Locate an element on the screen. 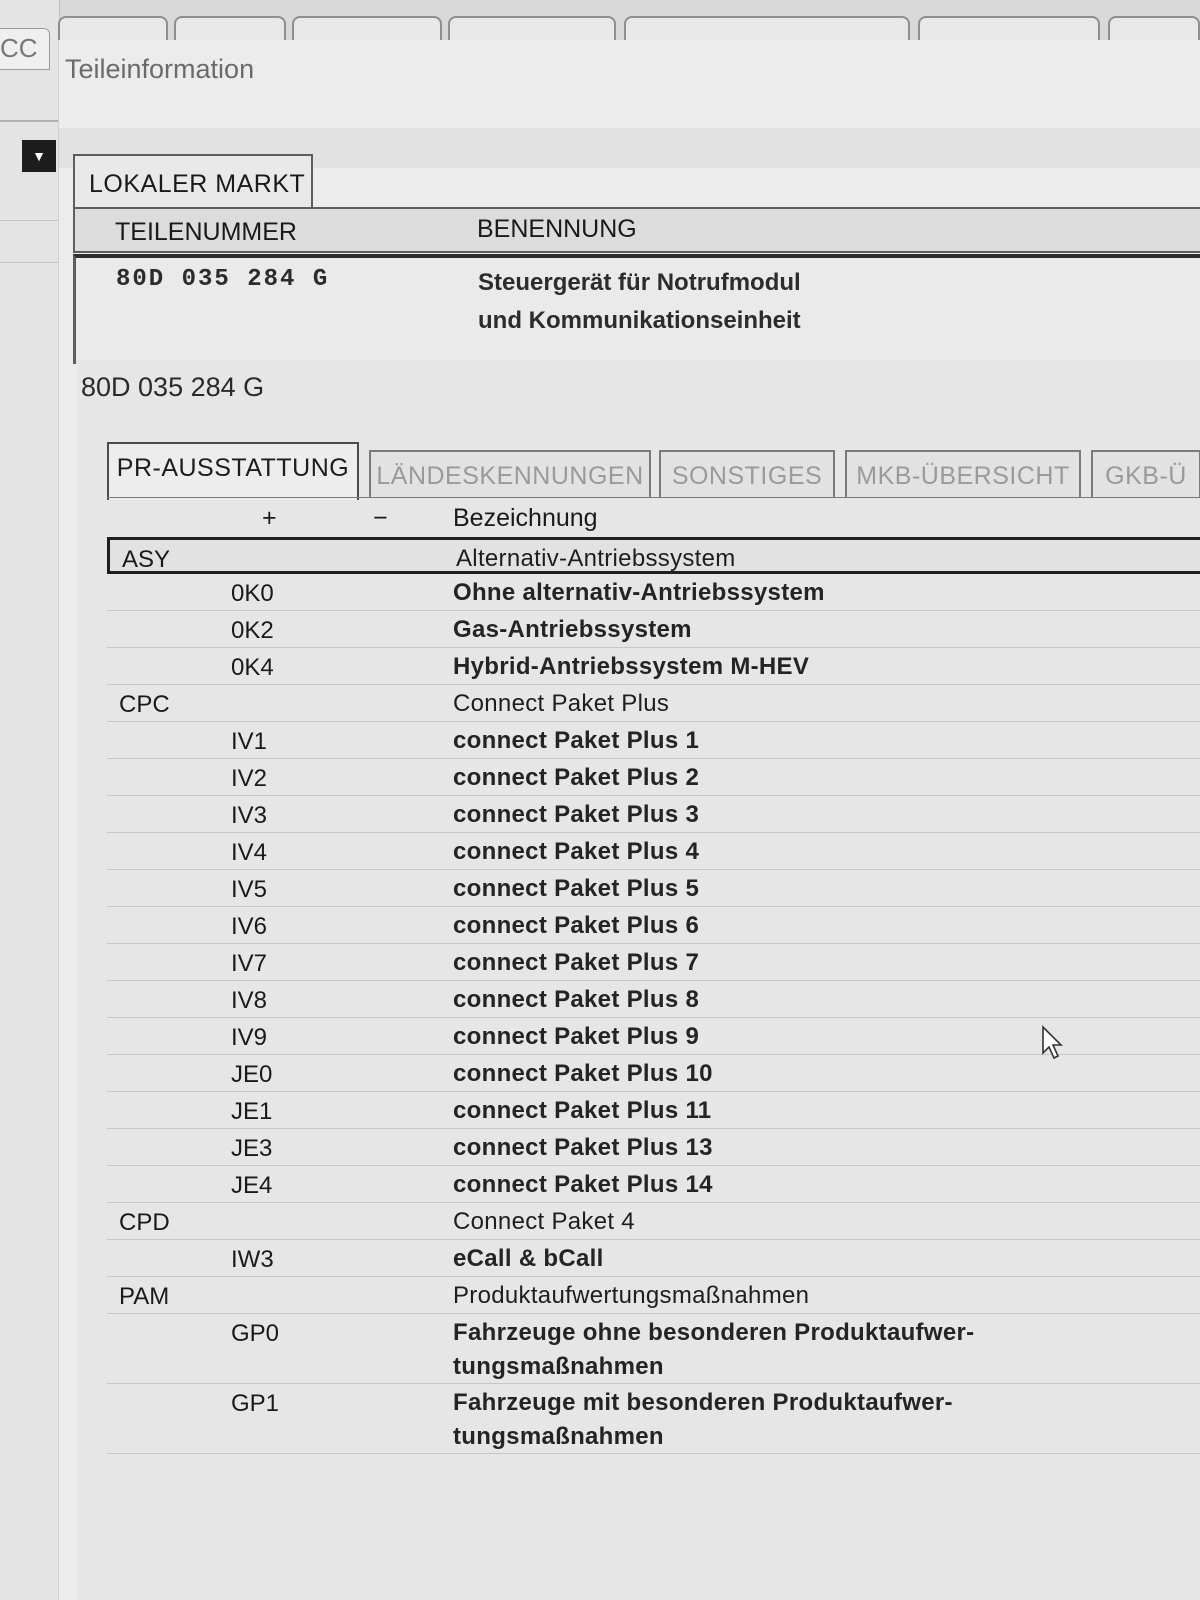  table-row: IV4 connect Paket Plus 4 is located at coordinates (653, 851).